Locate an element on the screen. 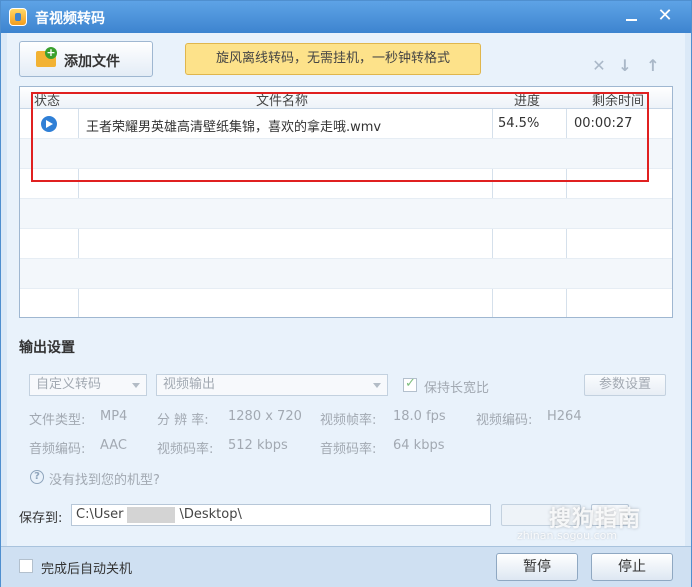 The width and height of the screenshot is (692, 587). keep-ratio-label: 保持长宽比 is located at coordinates (457, 388).